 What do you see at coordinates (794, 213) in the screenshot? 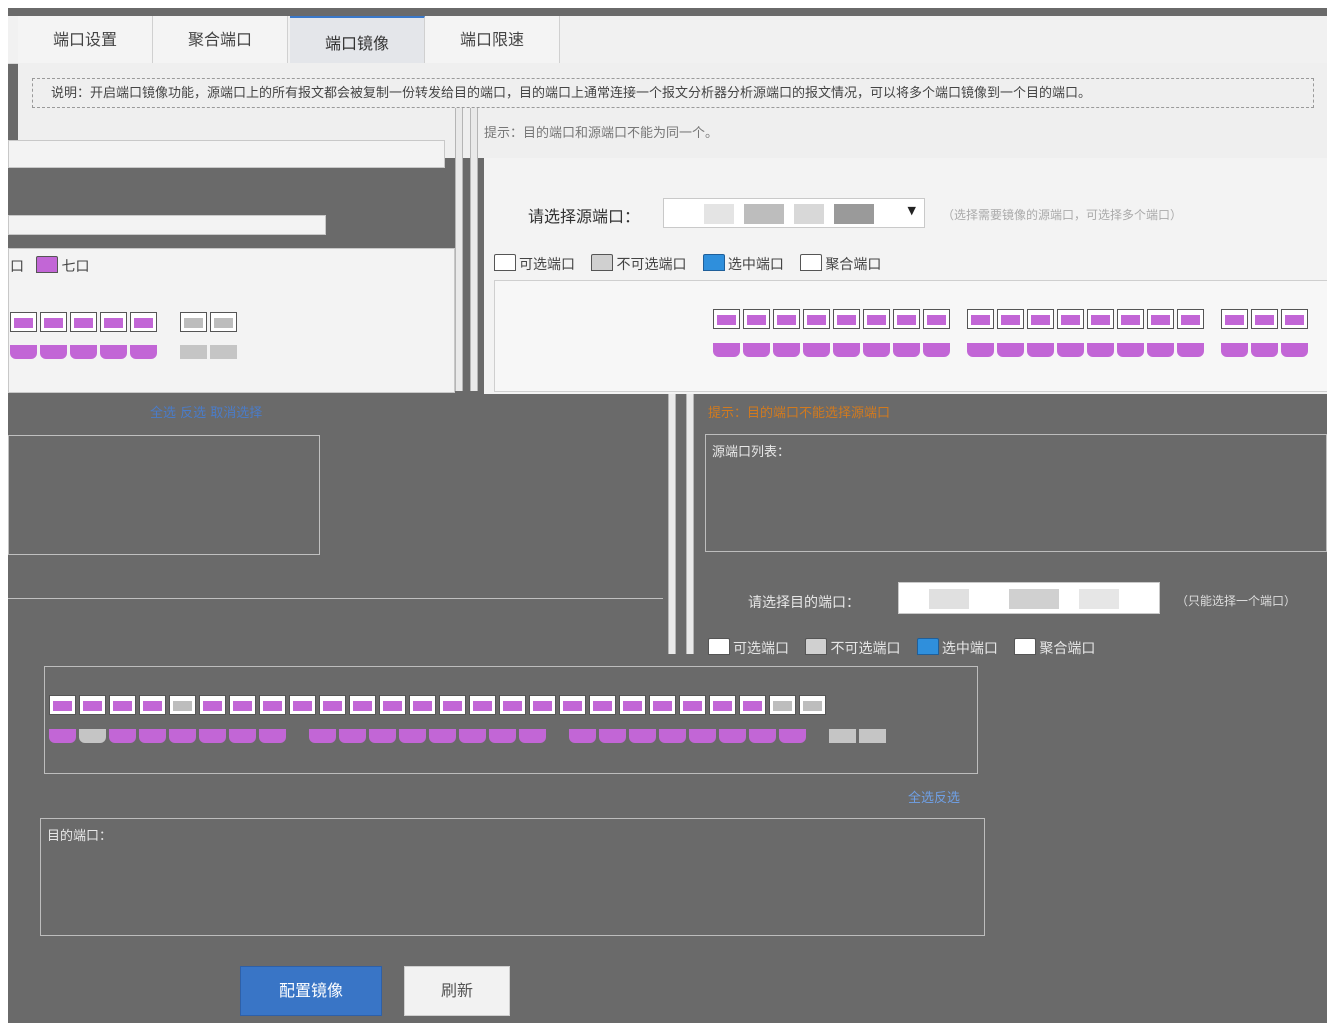
I see `source-port-select: ▼` at bounding box center [794, 213].